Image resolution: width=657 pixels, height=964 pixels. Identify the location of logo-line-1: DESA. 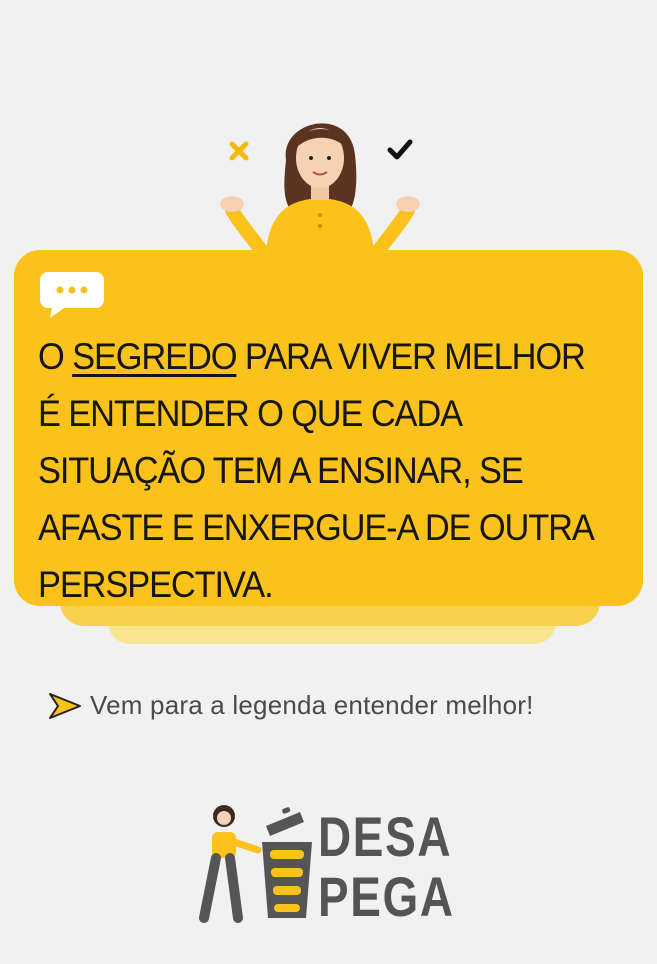
(385, 836).